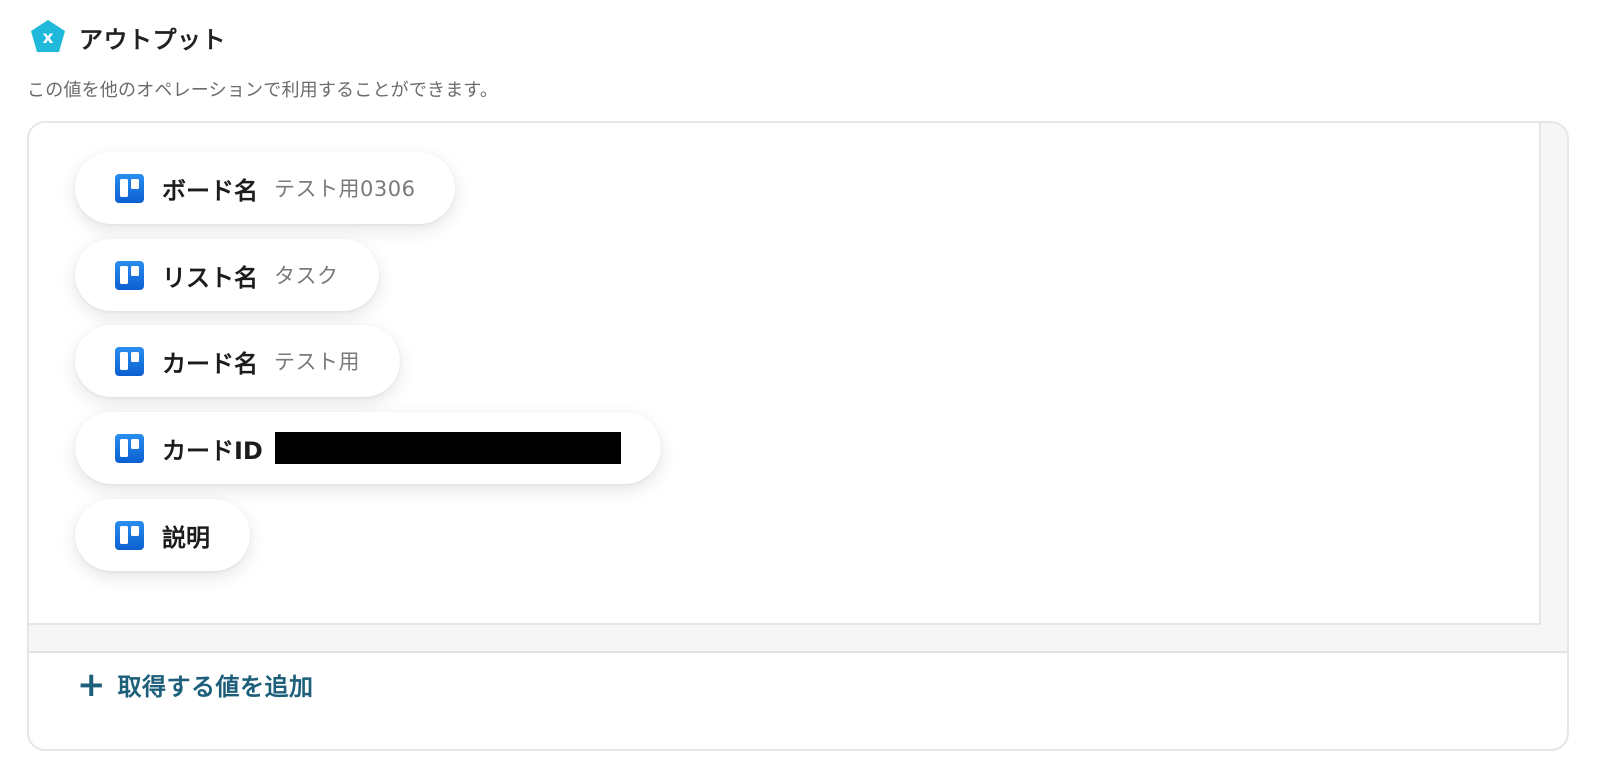  I want to click on chip-label: ボード名, so click(210, 190).